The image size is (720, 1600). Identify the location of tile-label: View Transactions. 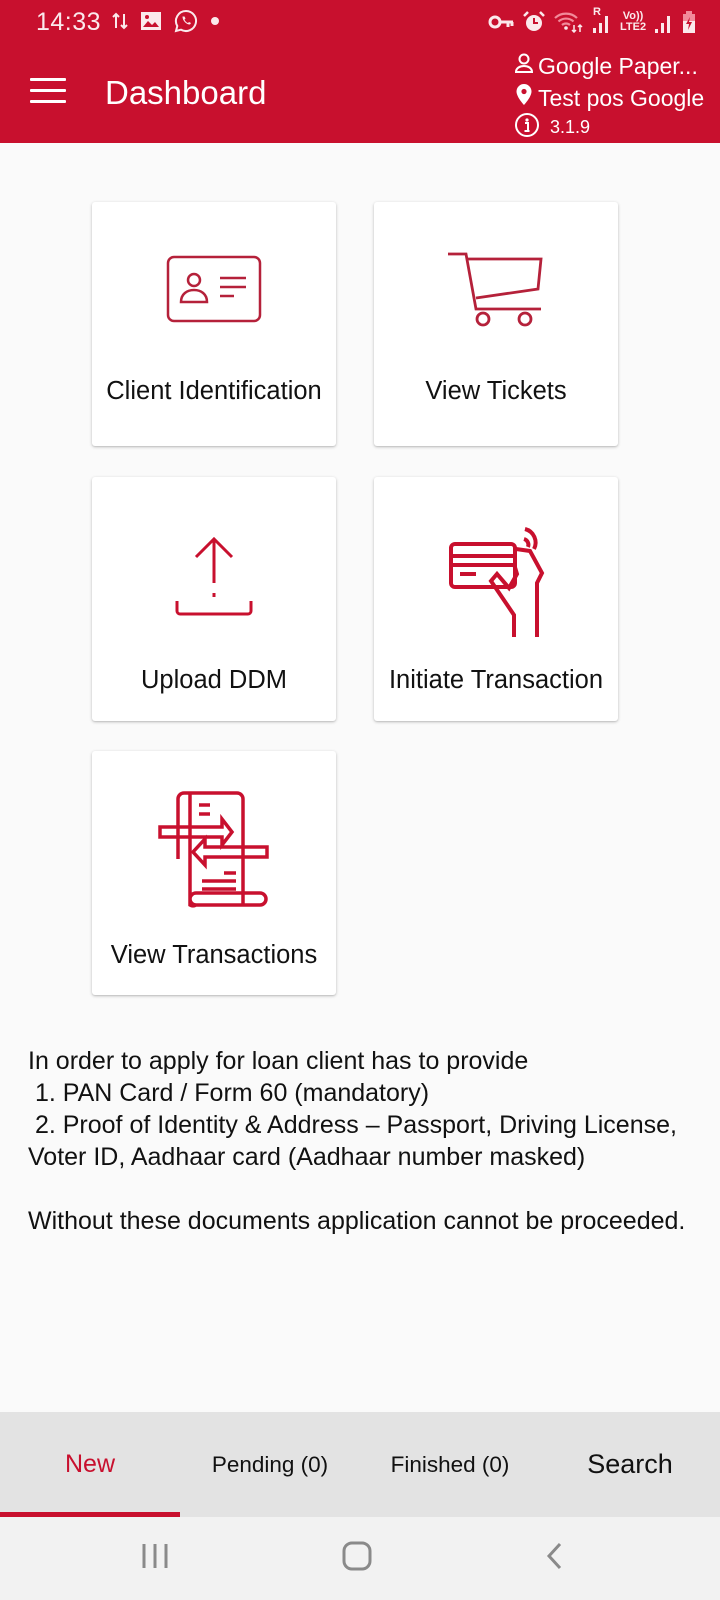
(214, 955).